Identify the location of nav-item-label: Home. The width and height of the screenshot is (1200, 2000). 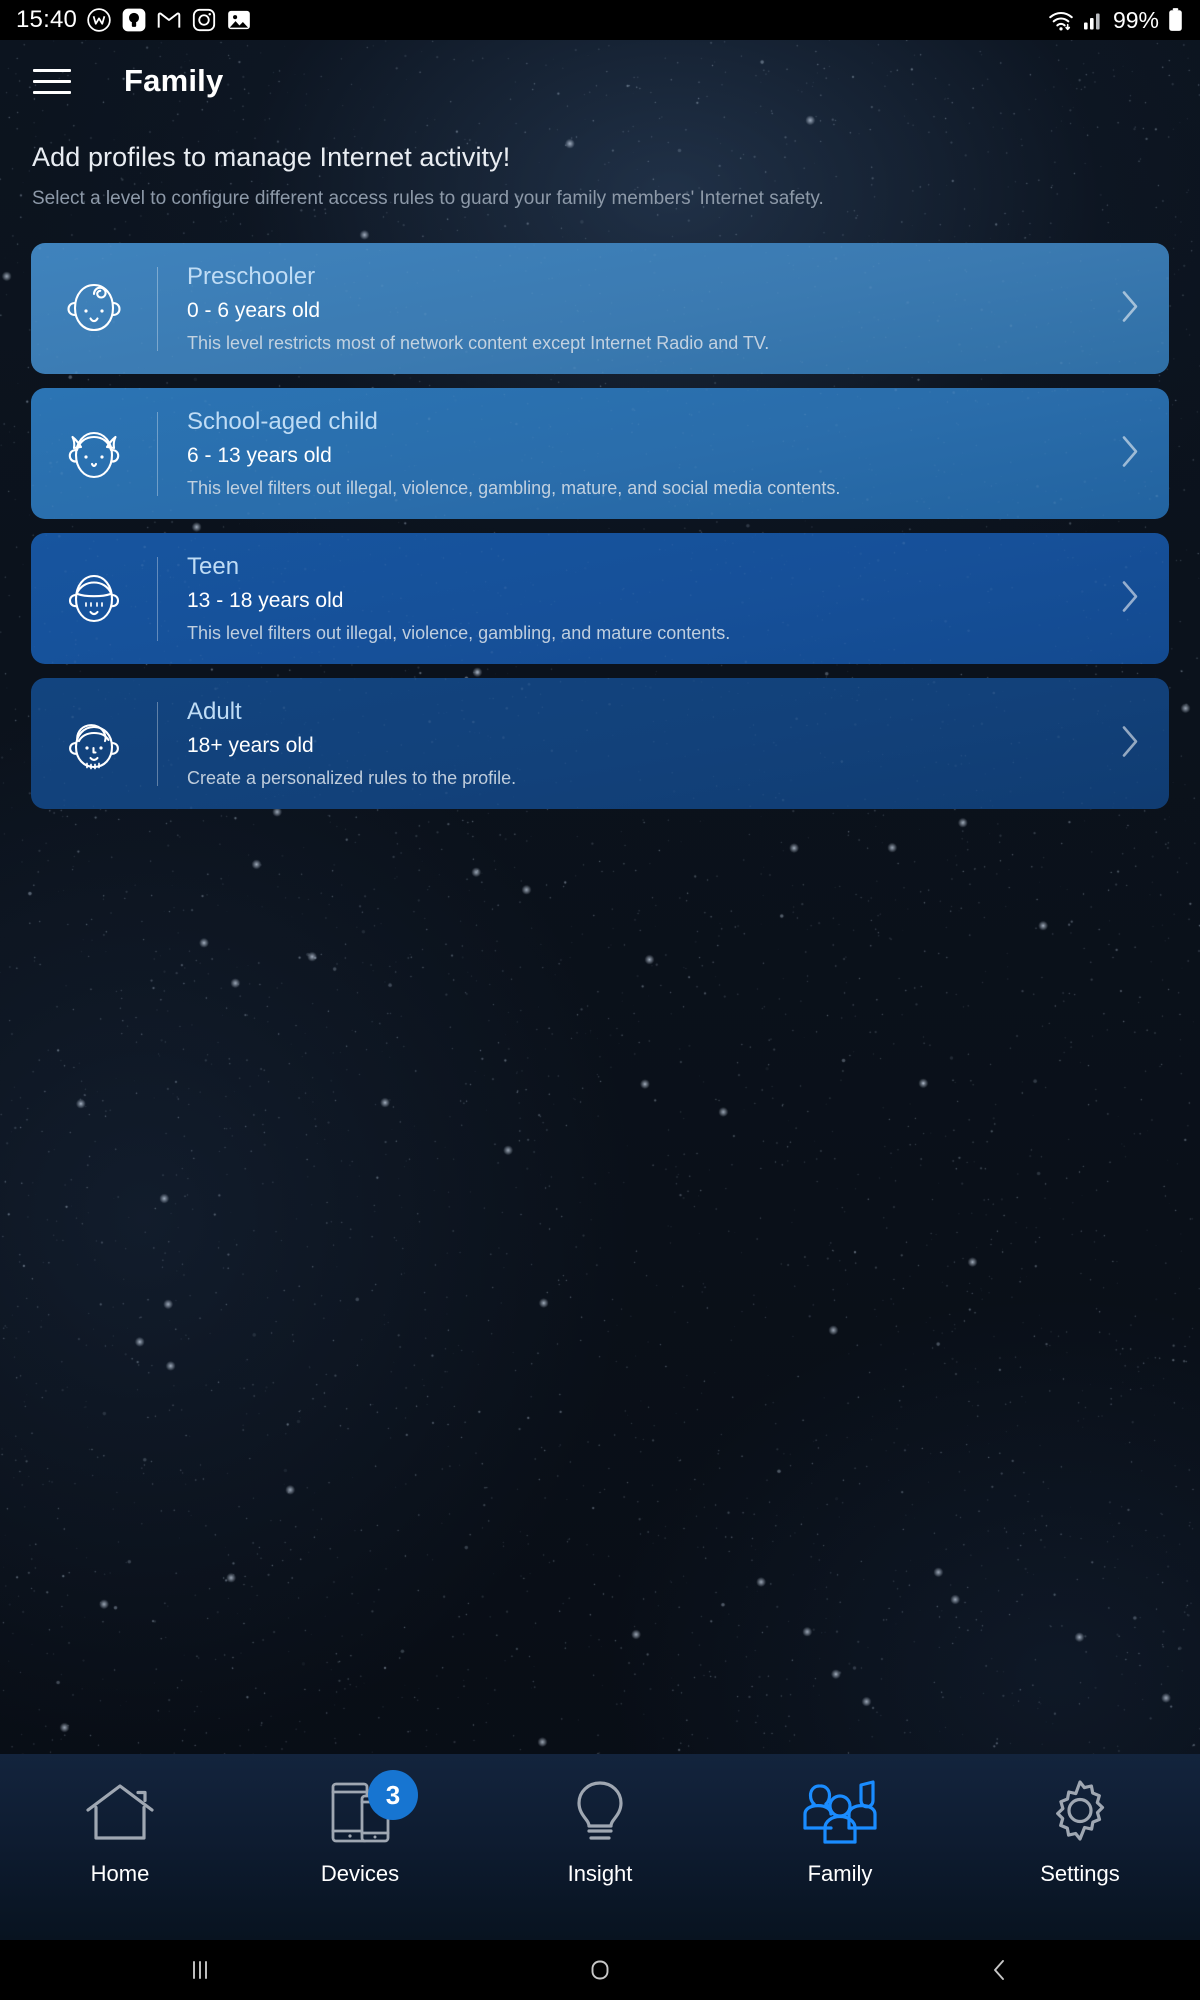
(120, 1873).